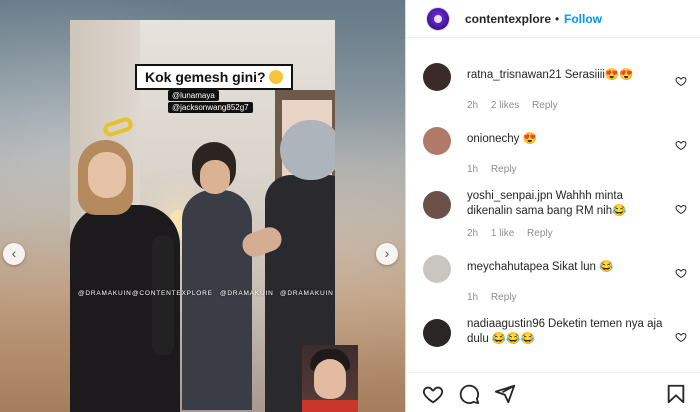 Image resolution: width=700 pixels, height=412 pixels. What do you see at coordinates (505, 105) in the screenshot?
I see `comment-likes: 2 likes` at bounding box center [505, 105].